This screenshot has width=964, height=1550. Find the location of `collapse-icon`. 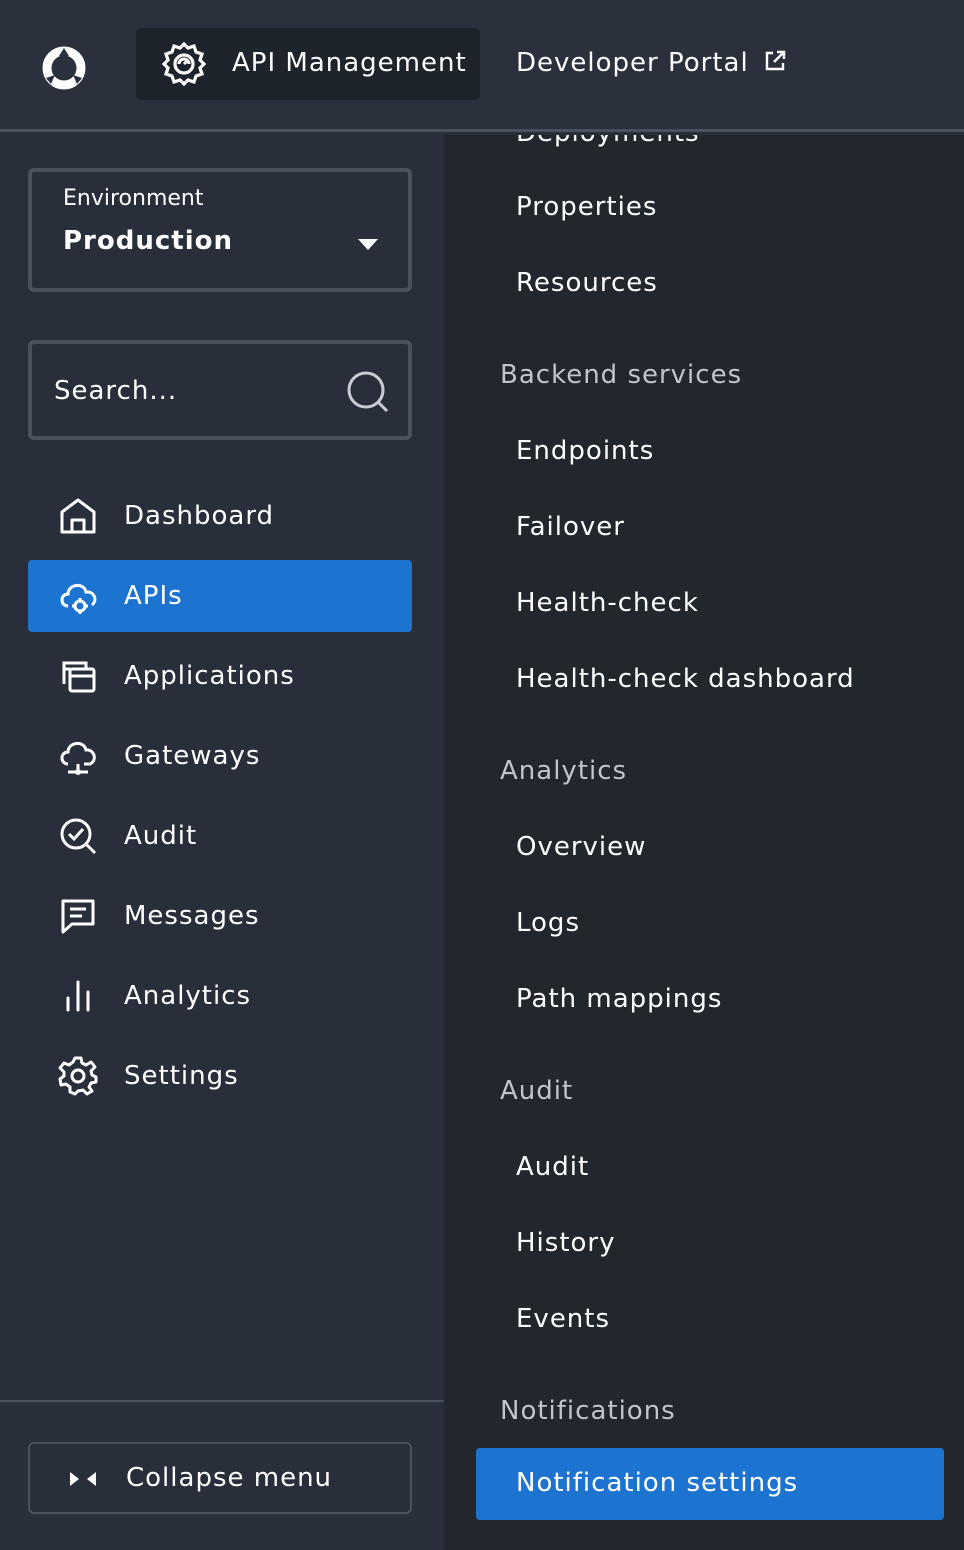

collapse-icon is located at coordinates (83, 1479).